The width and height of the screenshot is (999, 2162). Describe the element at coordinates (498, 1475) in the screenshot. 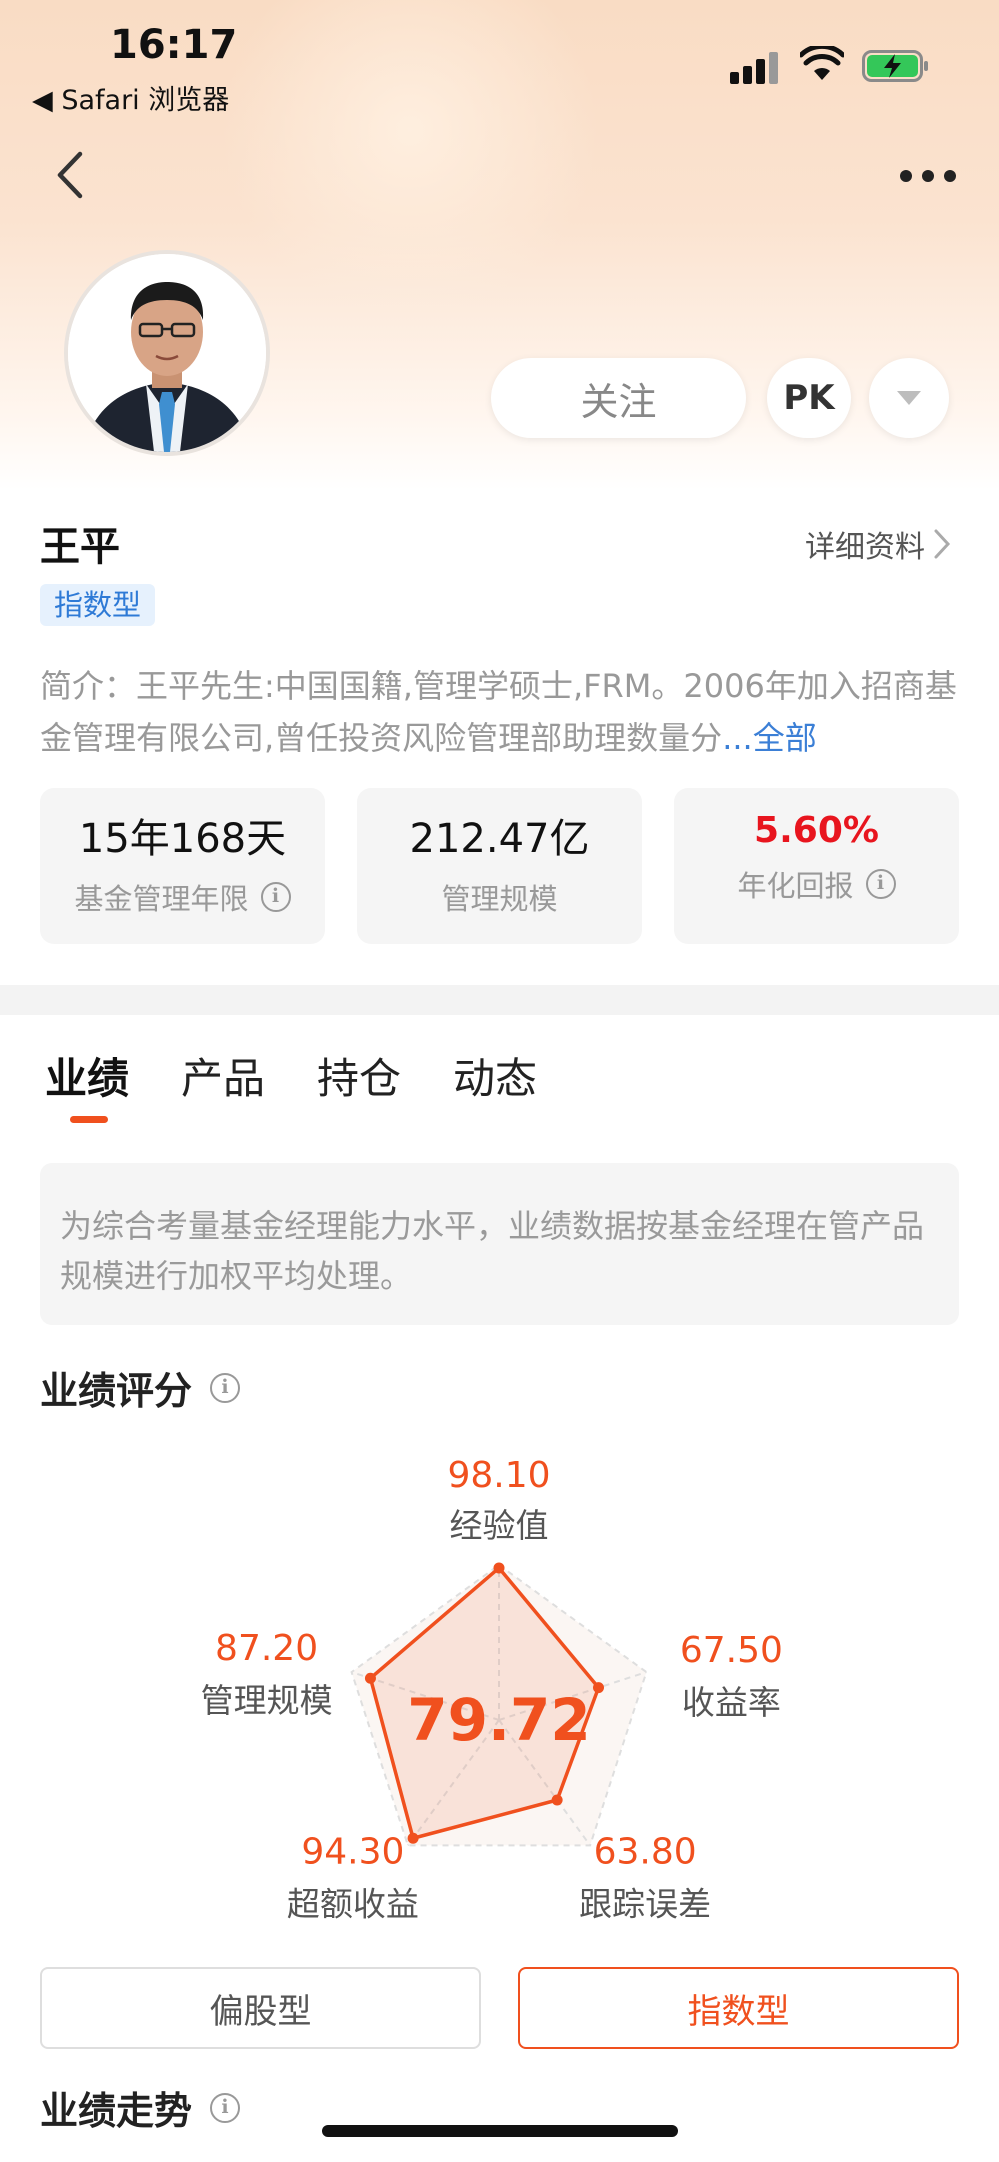

I see `axis-value: 98.10` at that location.